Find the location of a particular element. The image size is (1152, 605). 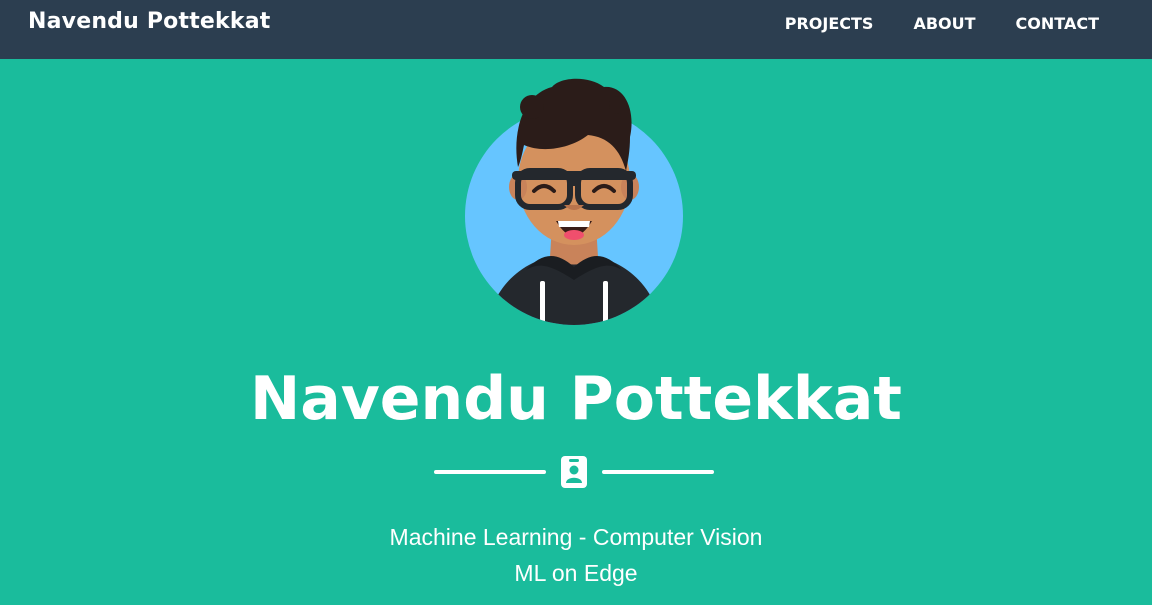

nav-link-projects: PROJECTS is located at coordinates (829, 23).